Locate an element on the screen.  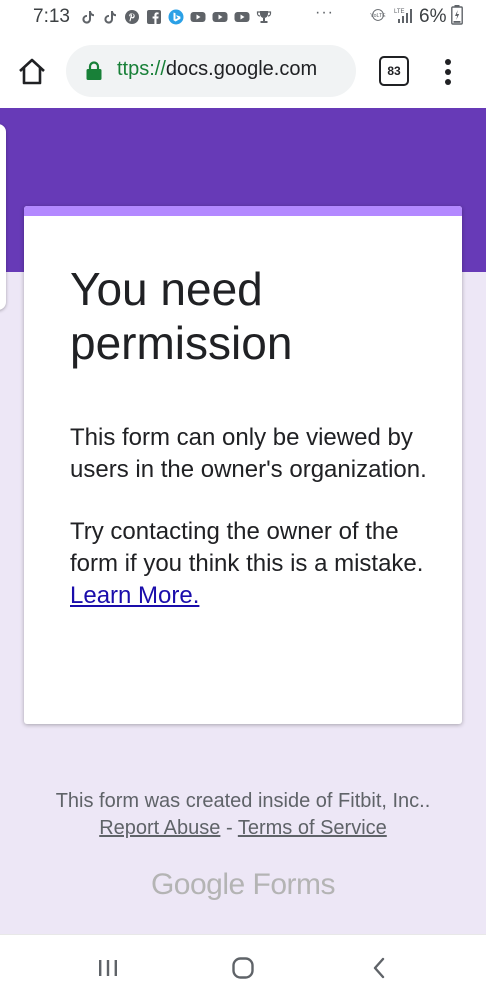
recents-icon is located at coordinates (108, 968).